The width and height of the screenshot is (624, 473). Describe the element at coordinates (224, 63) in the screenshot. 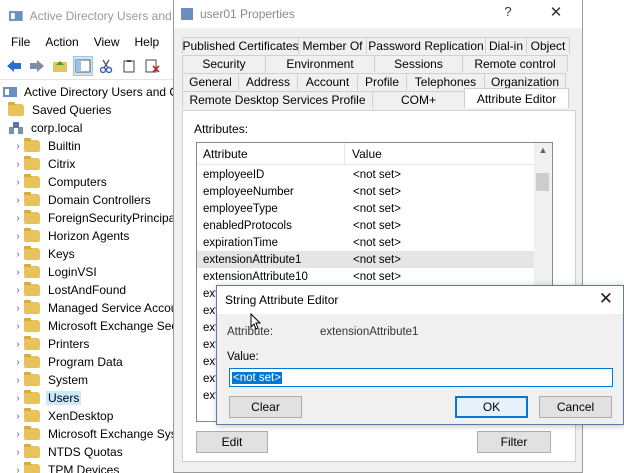

I see `tab-security: Security` at that location.